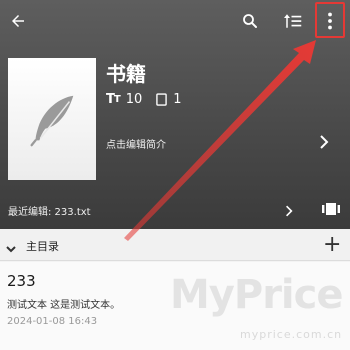  I want to click on font-count-stat: TT 10, so click(124, 99).